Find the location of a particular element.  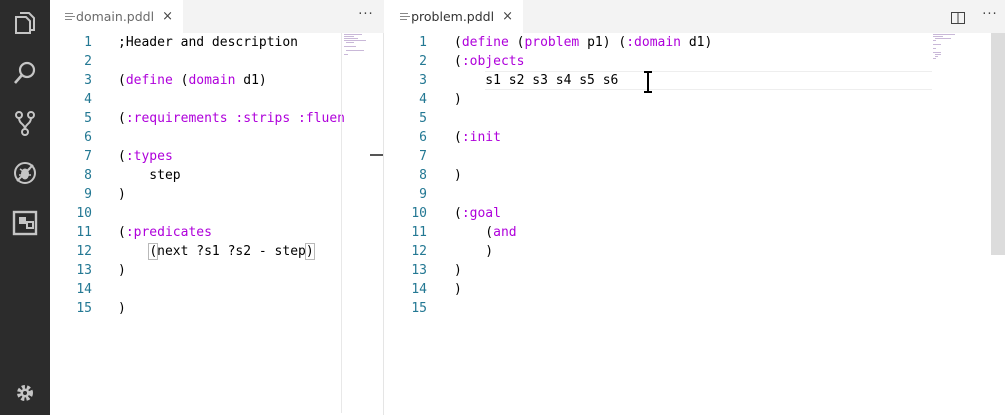

code-line: 10 is located at coordinates (217, 213).